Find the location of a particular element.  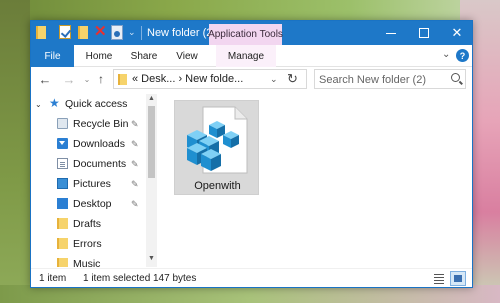

close-icon: ✕ is located at coordinates (457, 32).